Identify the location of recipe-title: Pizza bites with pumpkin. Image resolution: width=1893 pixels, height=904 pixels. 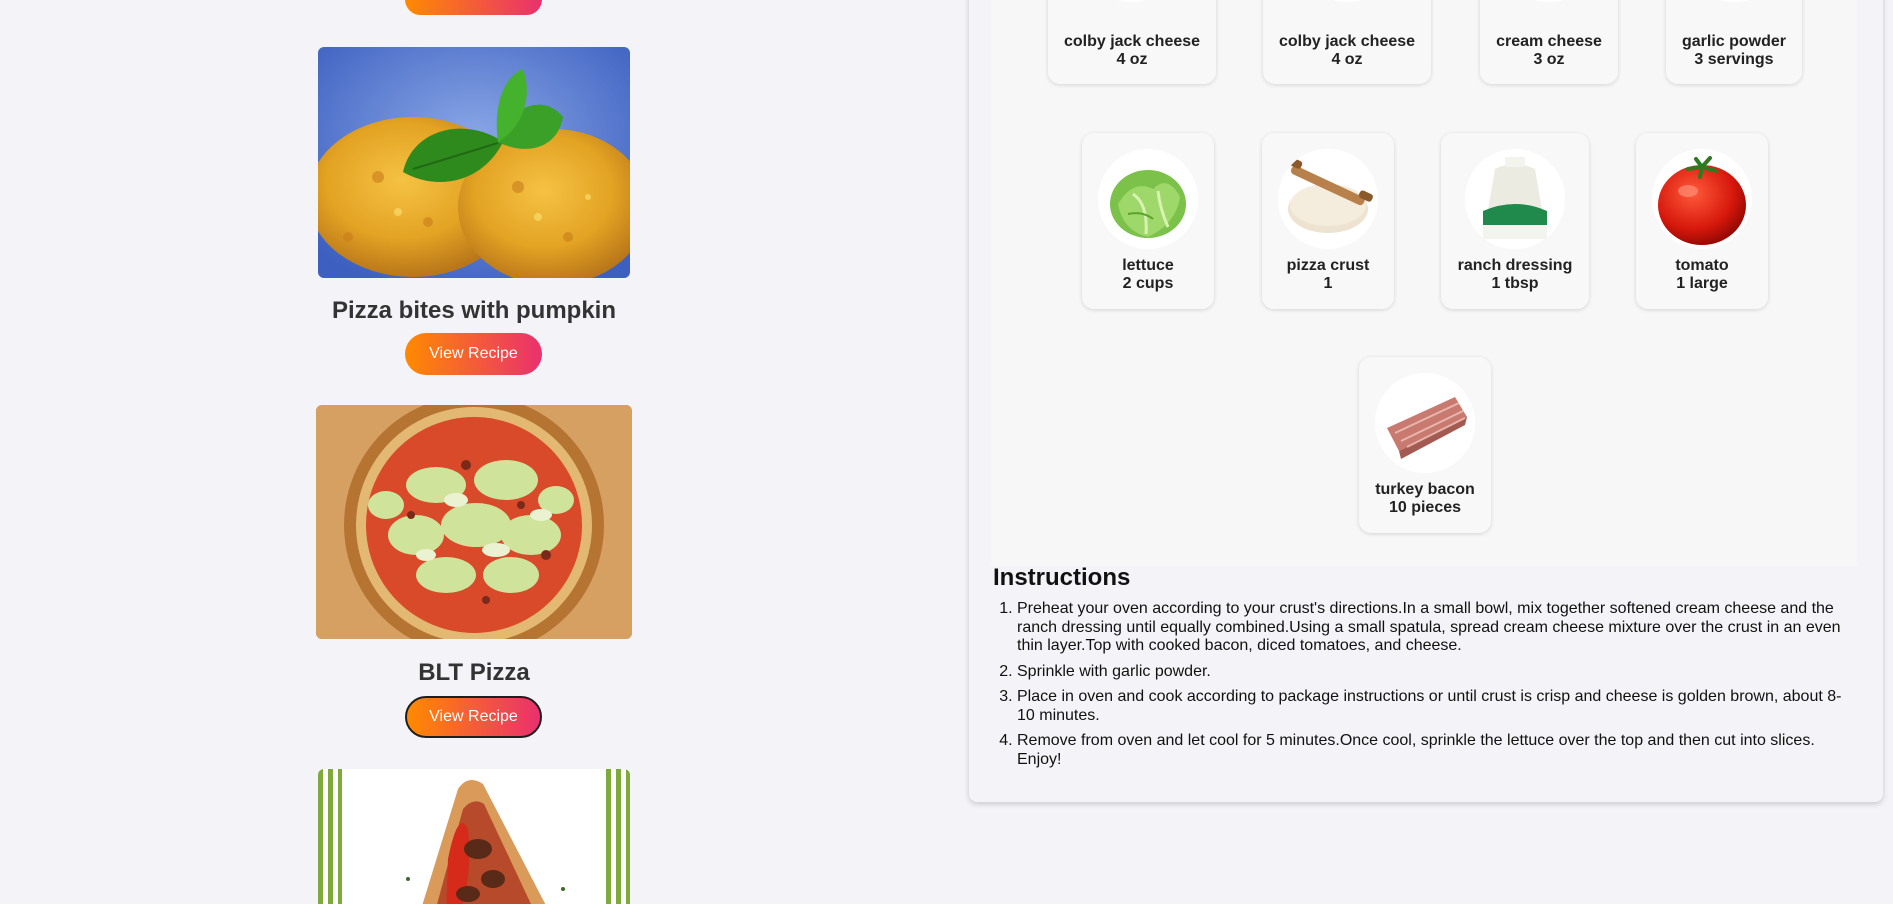
(474, 310).